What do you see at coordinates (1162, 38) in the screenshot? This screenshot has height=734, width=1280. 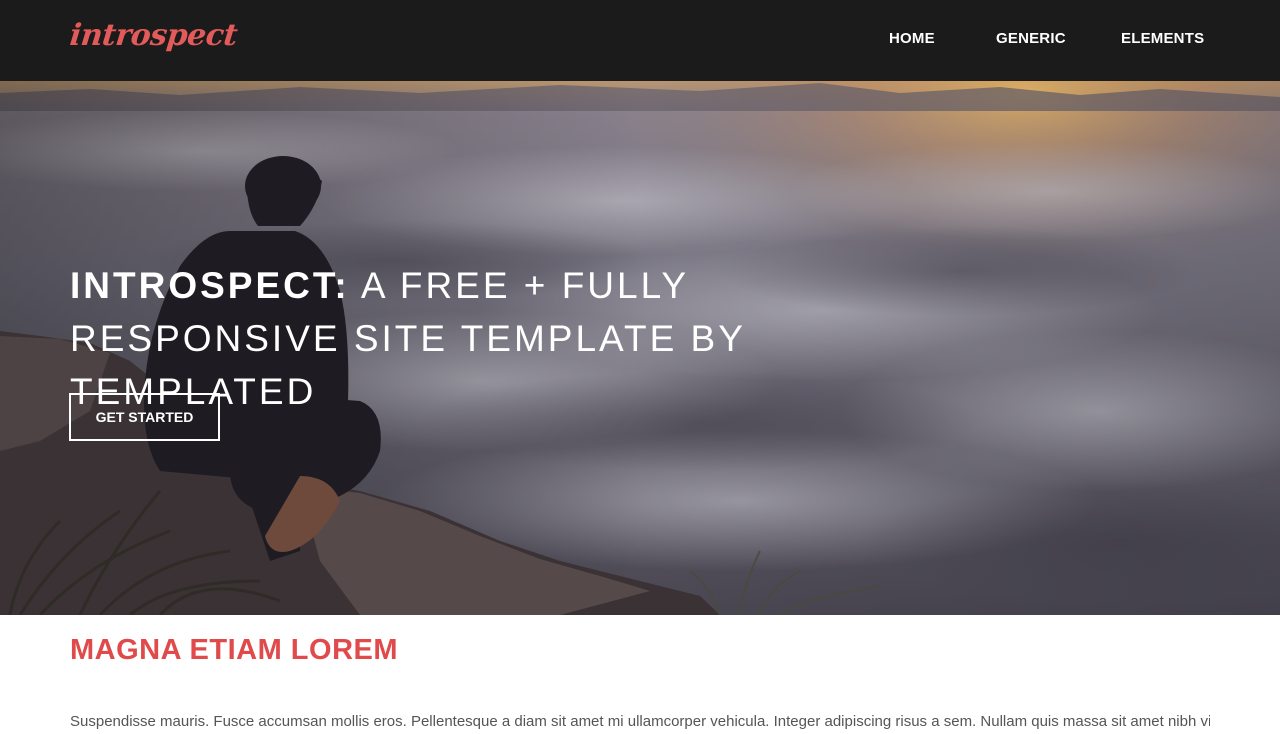 I see `nav-elements: ELEMENTS` at bounding box center [1162, 38].